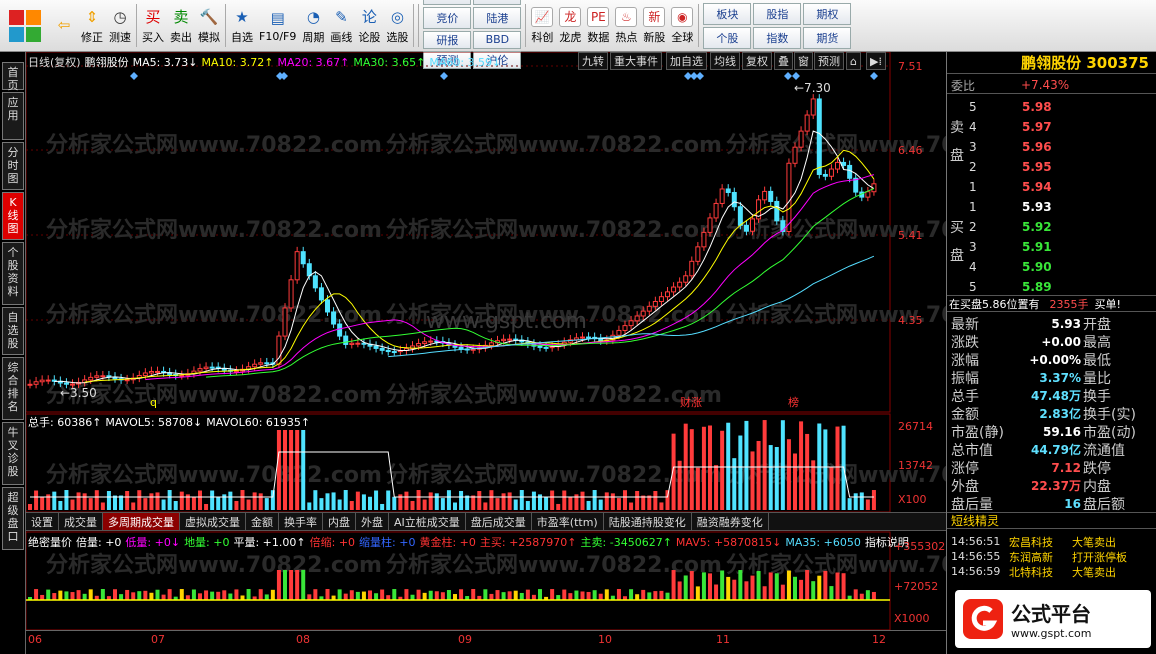 The width and height of the screenshot is (1156, 654). Describe the element at coordinates (1051, 571) in the screenshot. I see `short-sprite-row: 14:56:59 北特科技 大笔卖出` at that location.